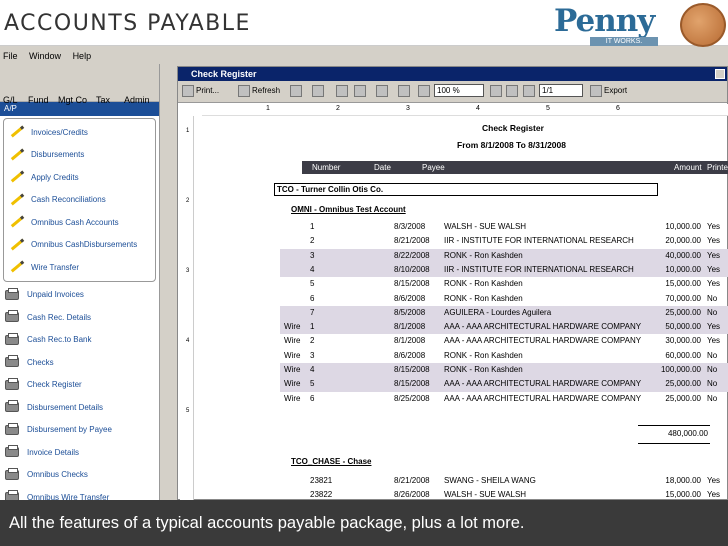 The image size is (728, 546). I want to click on nav-cash-rec-to-bank: Cash Rec.to Bank, so click(79, 340).